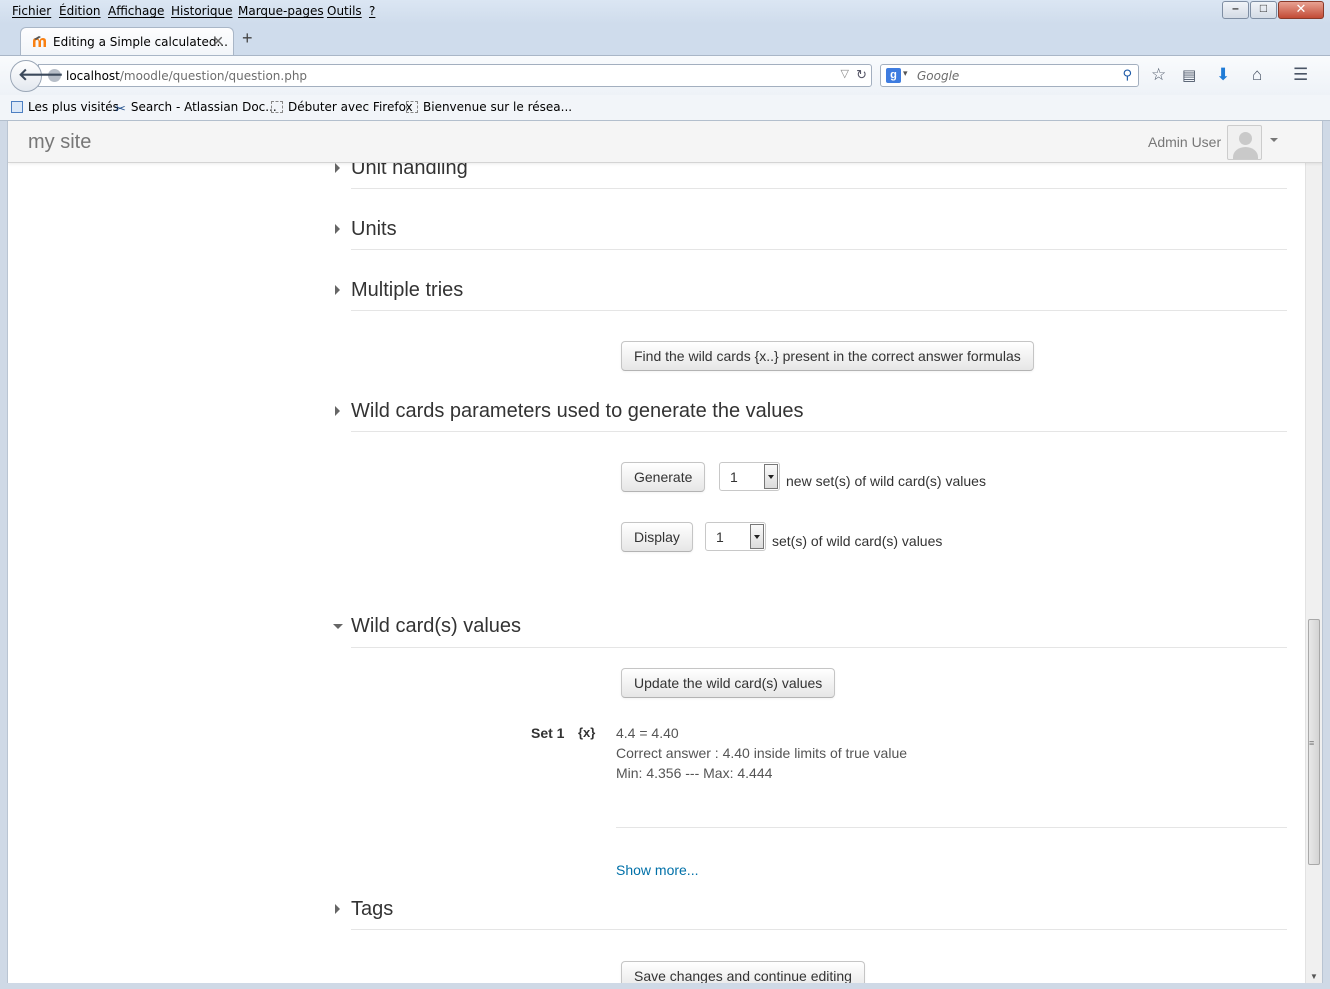  I want to click on minimize-icon: –, so click(1235, 8).